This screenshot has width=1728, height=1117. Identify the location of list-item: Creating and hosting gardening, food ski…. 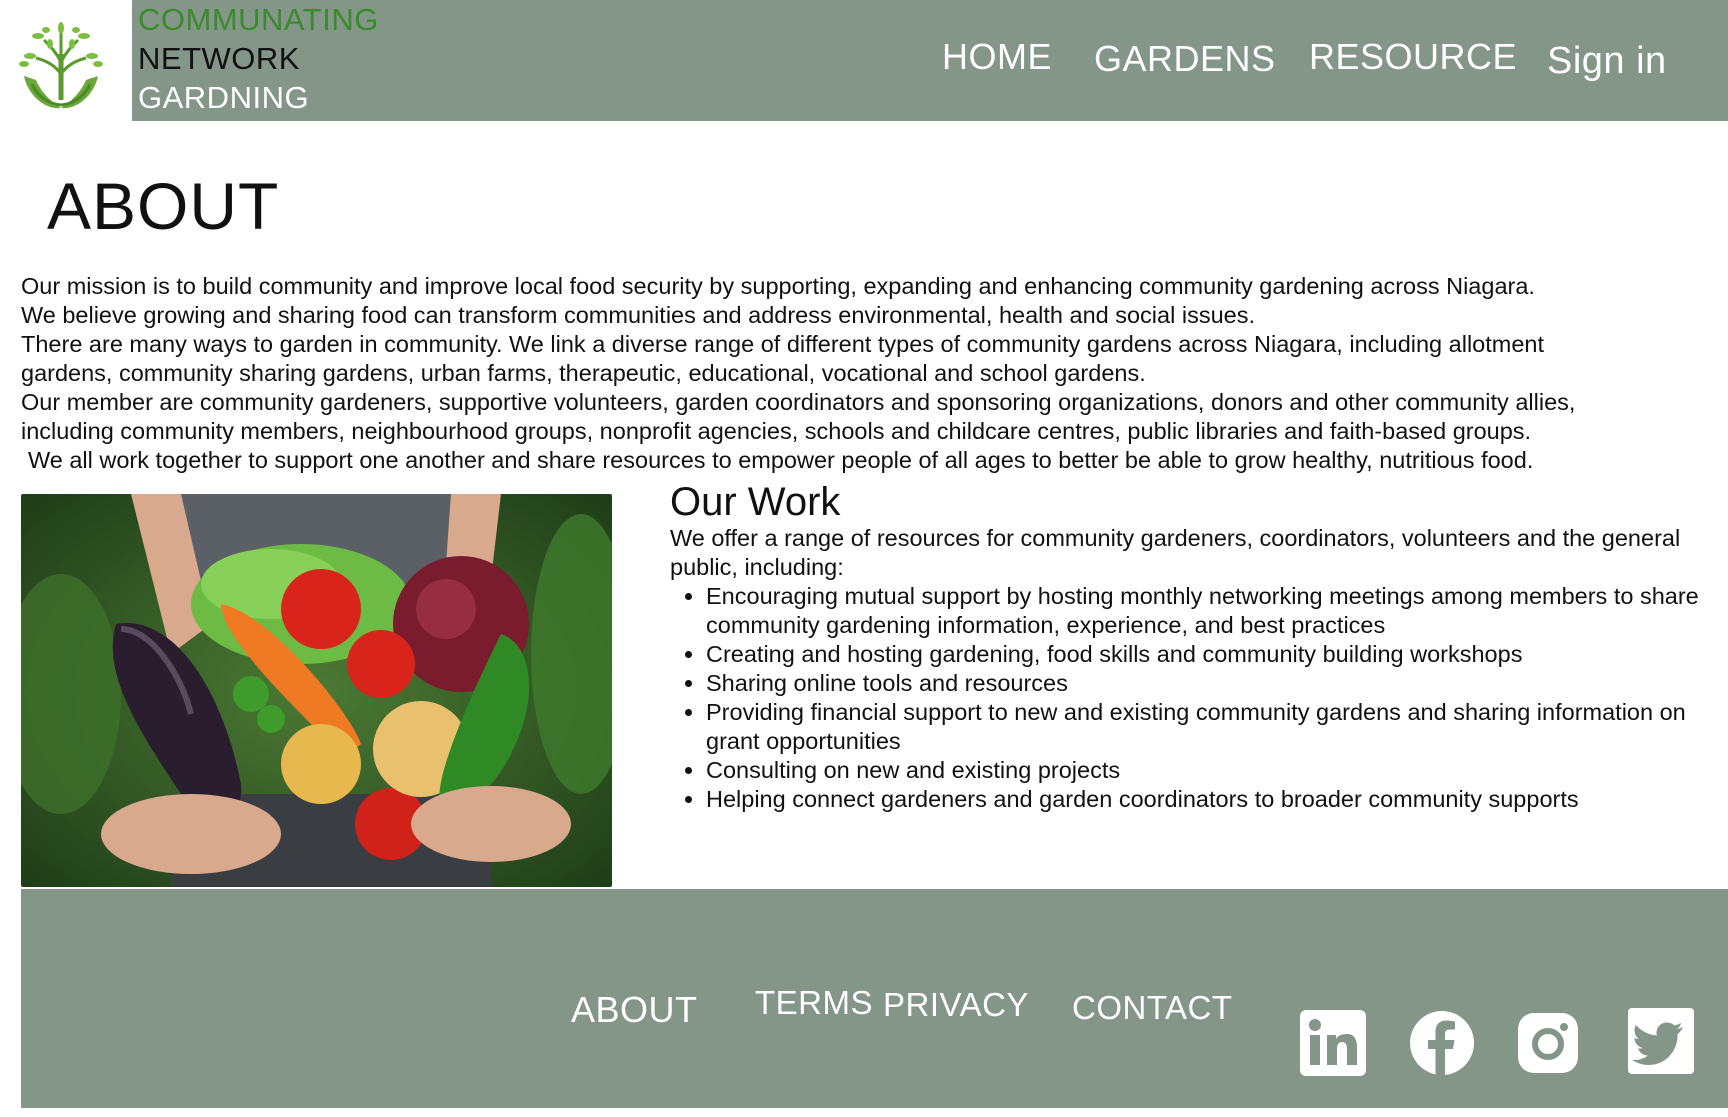
(1213, 654).